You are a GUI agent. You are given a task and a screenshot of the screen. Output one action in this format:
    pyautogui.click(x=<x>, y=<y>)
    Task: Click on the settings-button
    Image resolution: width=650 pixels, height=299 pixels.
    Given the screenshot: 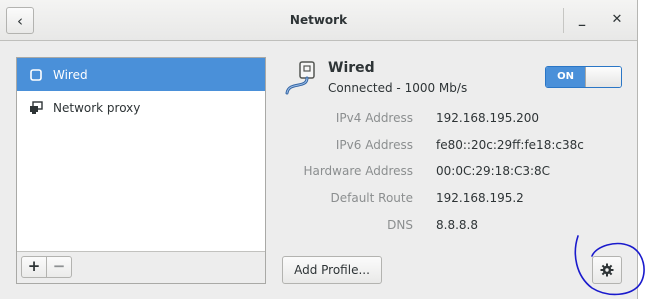 What is the action you would take?
    pyautogui.click(x=607, y=270)
    